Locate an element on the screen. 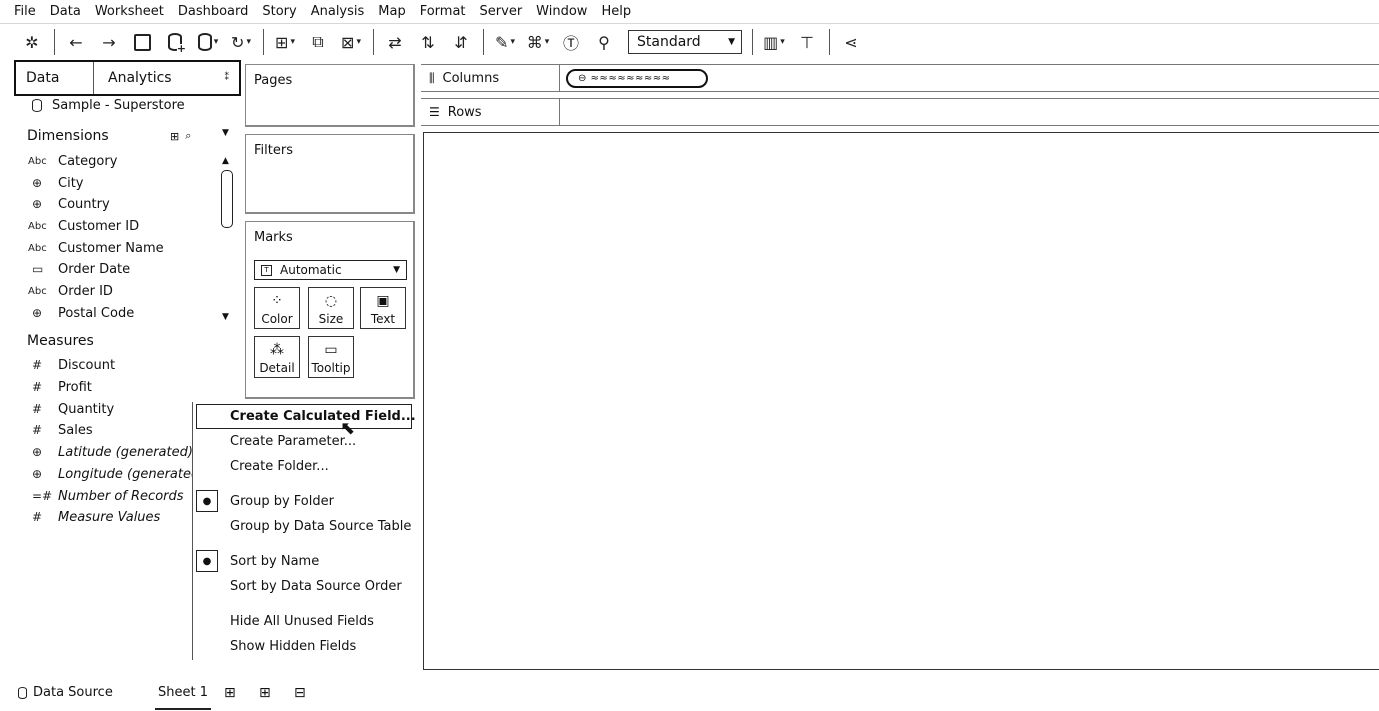 The image size is (1379, 711). group-icon: ⌘ ▾ is located at coordinates (538, 42).